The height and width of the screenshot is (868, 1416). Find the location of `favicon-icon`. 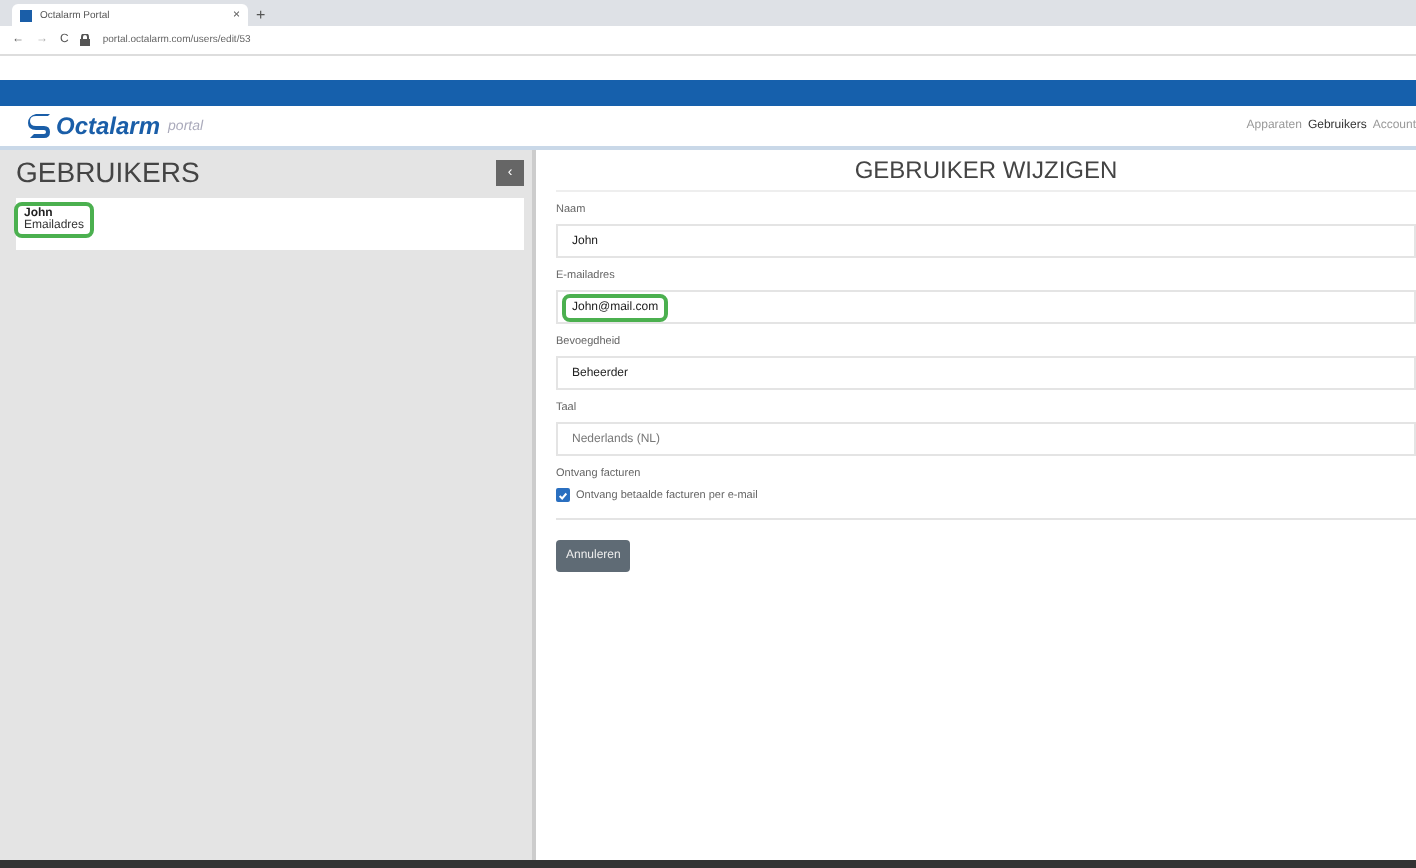

favicon-icon is located at coordinates (26, 15).